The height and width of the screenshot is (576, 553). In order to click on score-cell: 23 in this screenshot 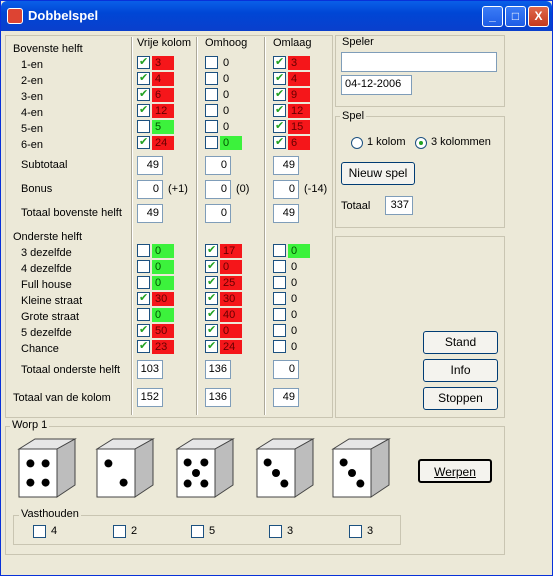, I will do `click(164, 346)`.